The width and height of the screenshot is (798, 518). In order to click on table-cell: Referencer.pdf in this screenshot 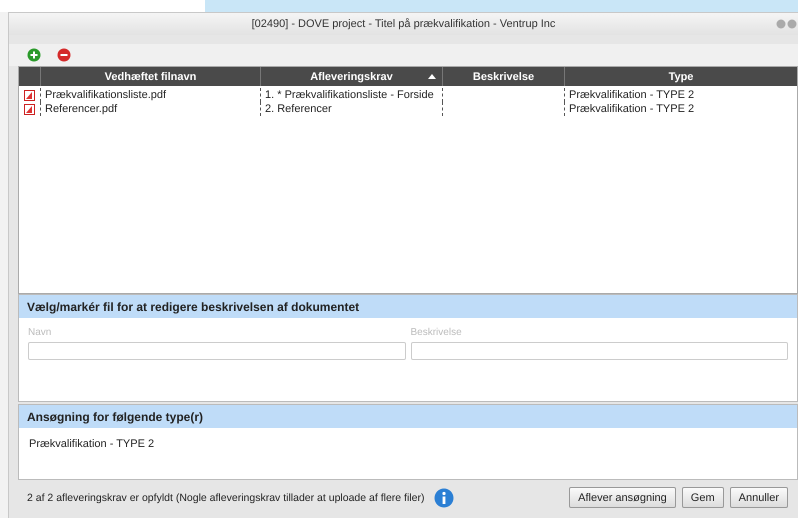, I will do `click(81, 109)`.